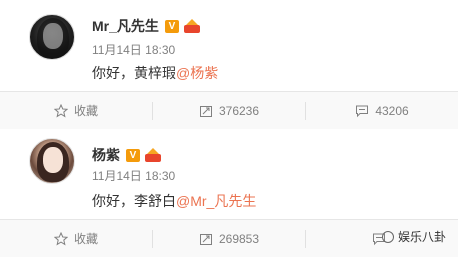 This screenshot has height=257, width=458. Describe the element at coordinates (134, 201) in the screenshot. I see `post-text: 你好，李舒白` at that location.